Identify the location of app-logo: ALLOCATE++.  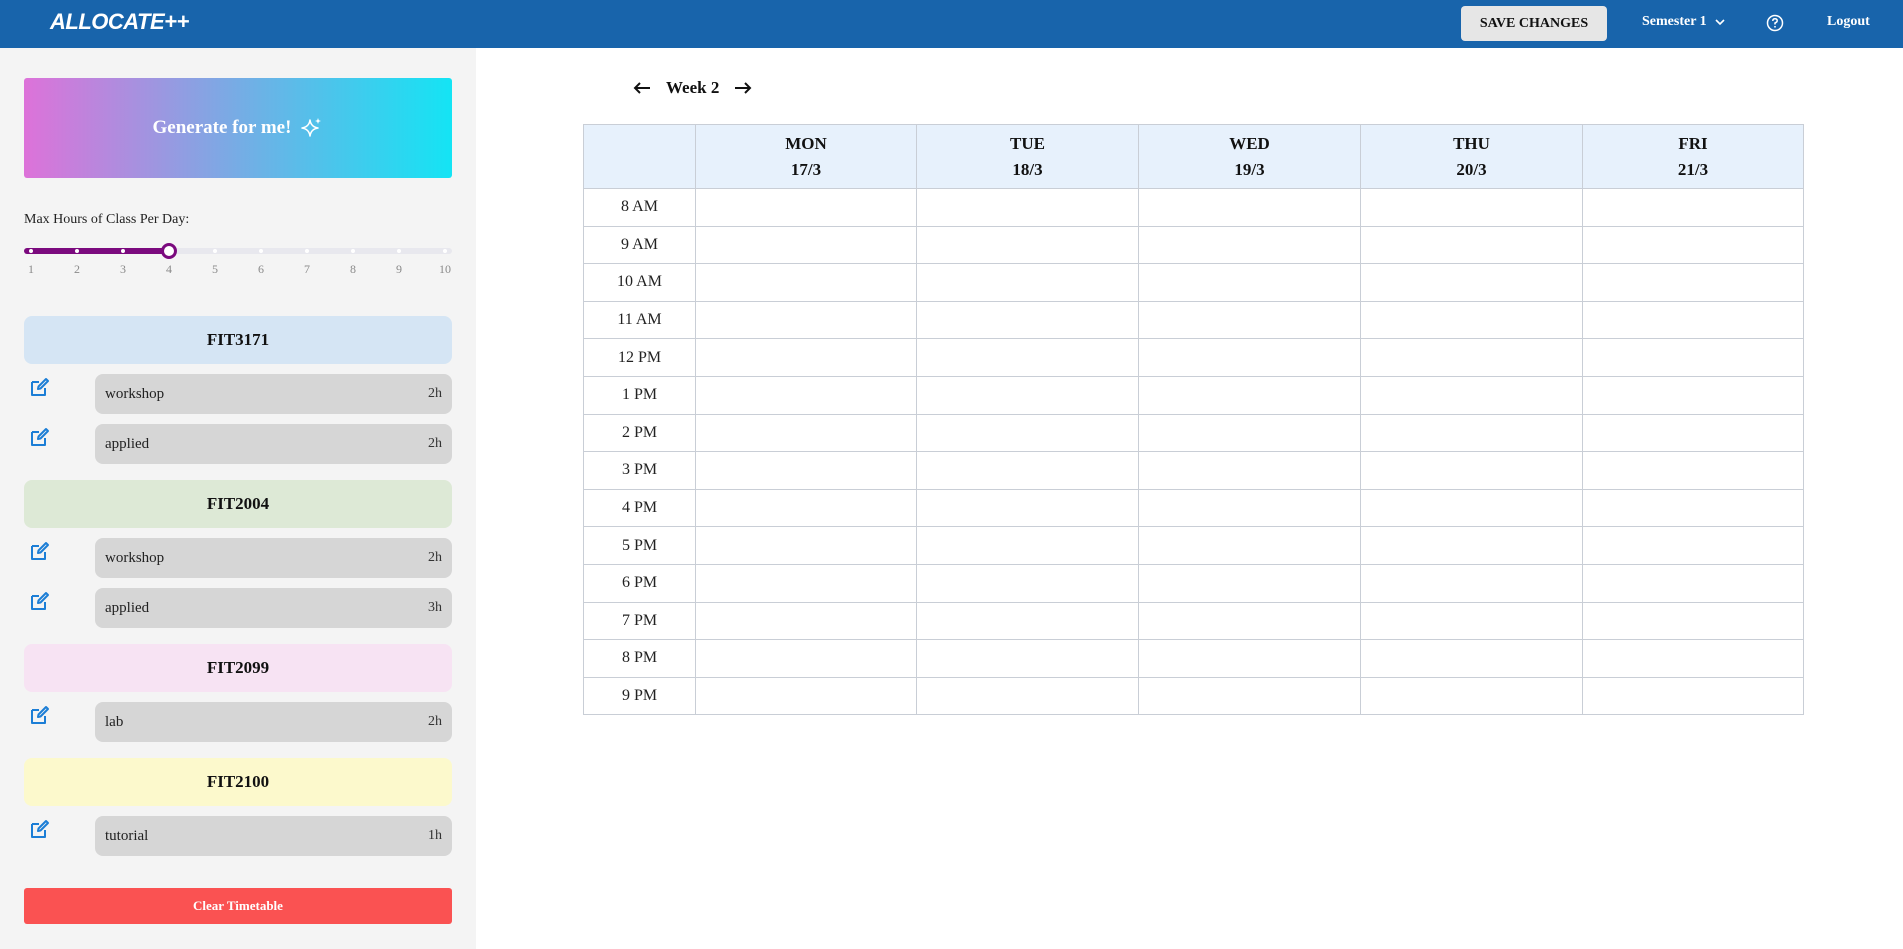
(119, 22).